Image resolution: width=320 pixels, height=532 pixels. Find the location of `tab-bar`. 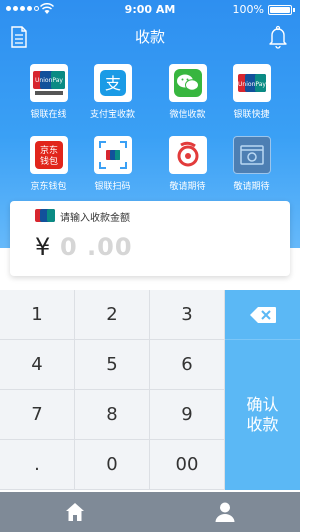

tab-bar is located at coordinates (150, 512).